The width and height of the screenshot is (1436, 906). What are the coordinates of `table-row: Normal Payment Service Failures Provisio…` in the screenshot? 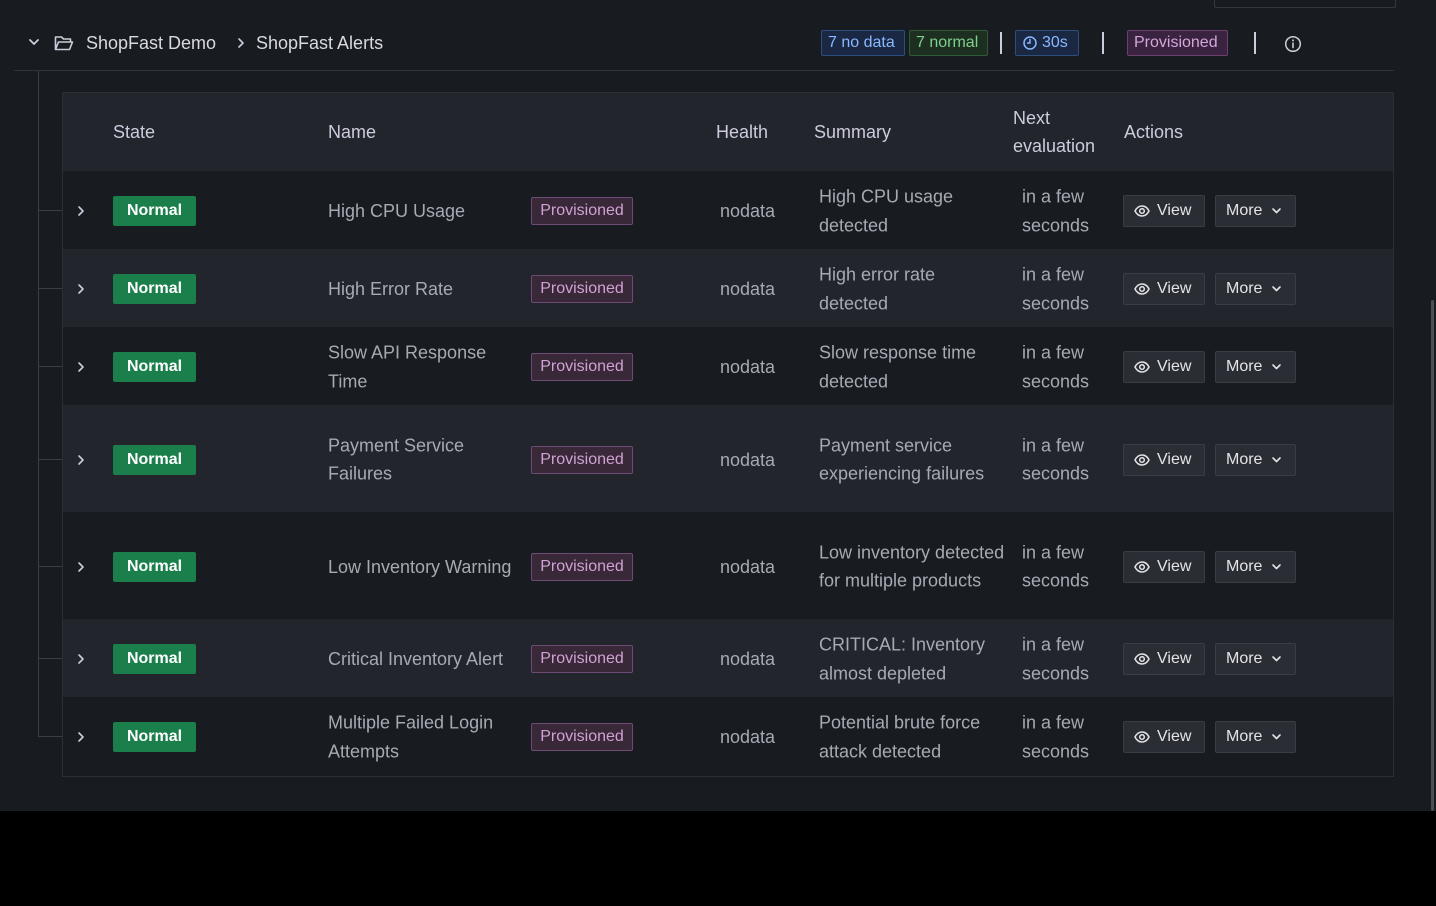 It's located at (728, 458).